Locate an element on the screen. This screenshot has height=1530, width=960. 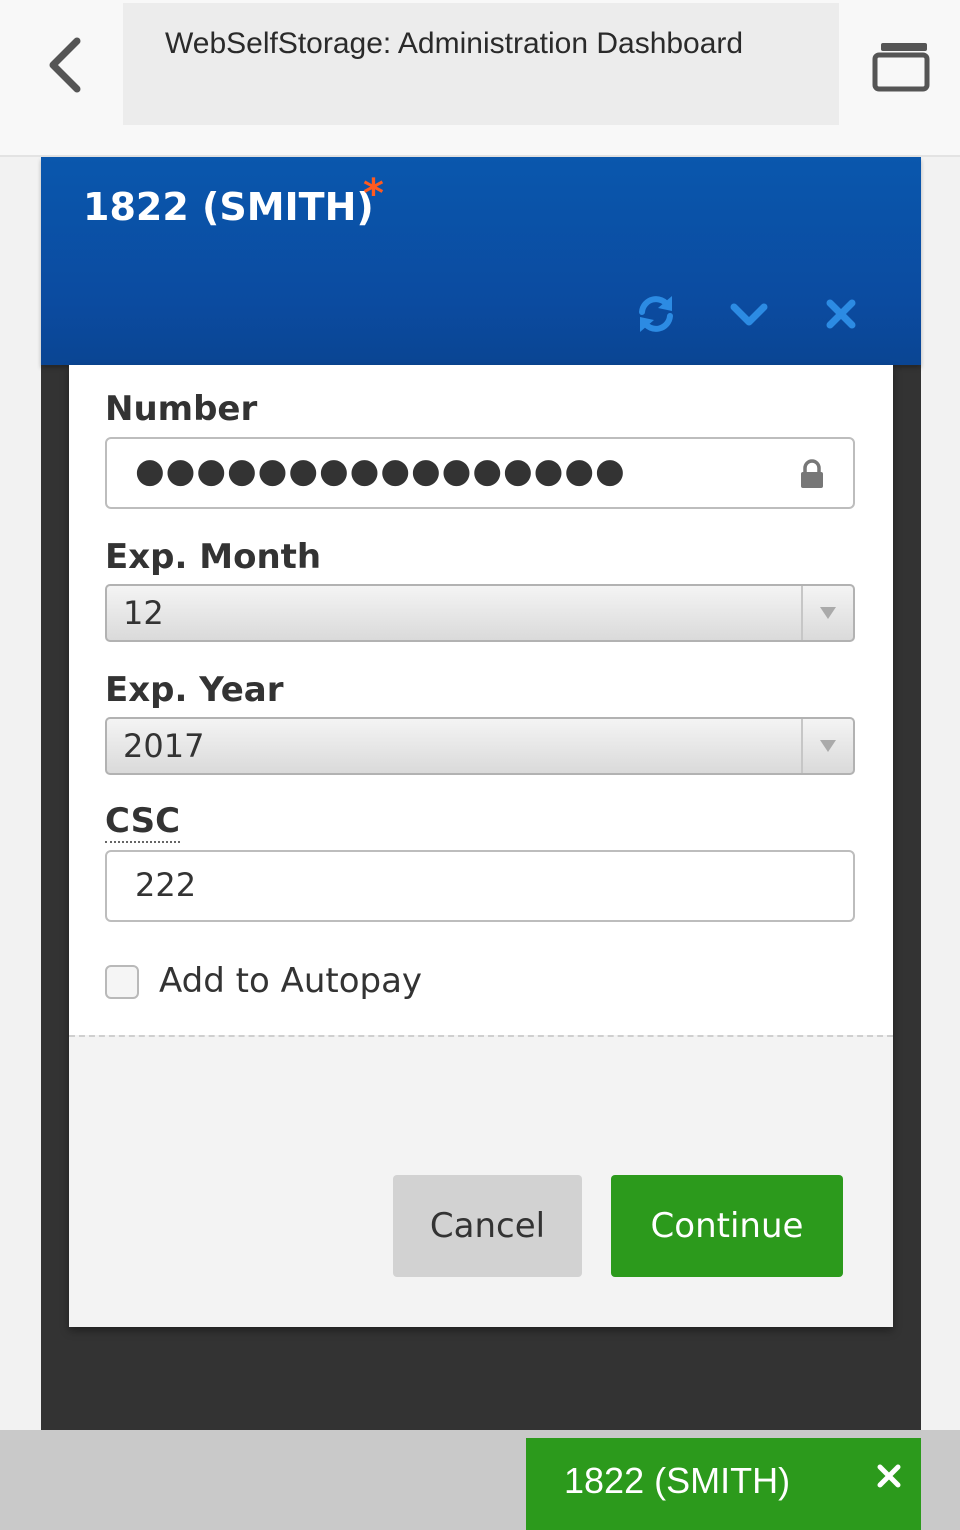
close-window-button is located at coordinates (841, 314).